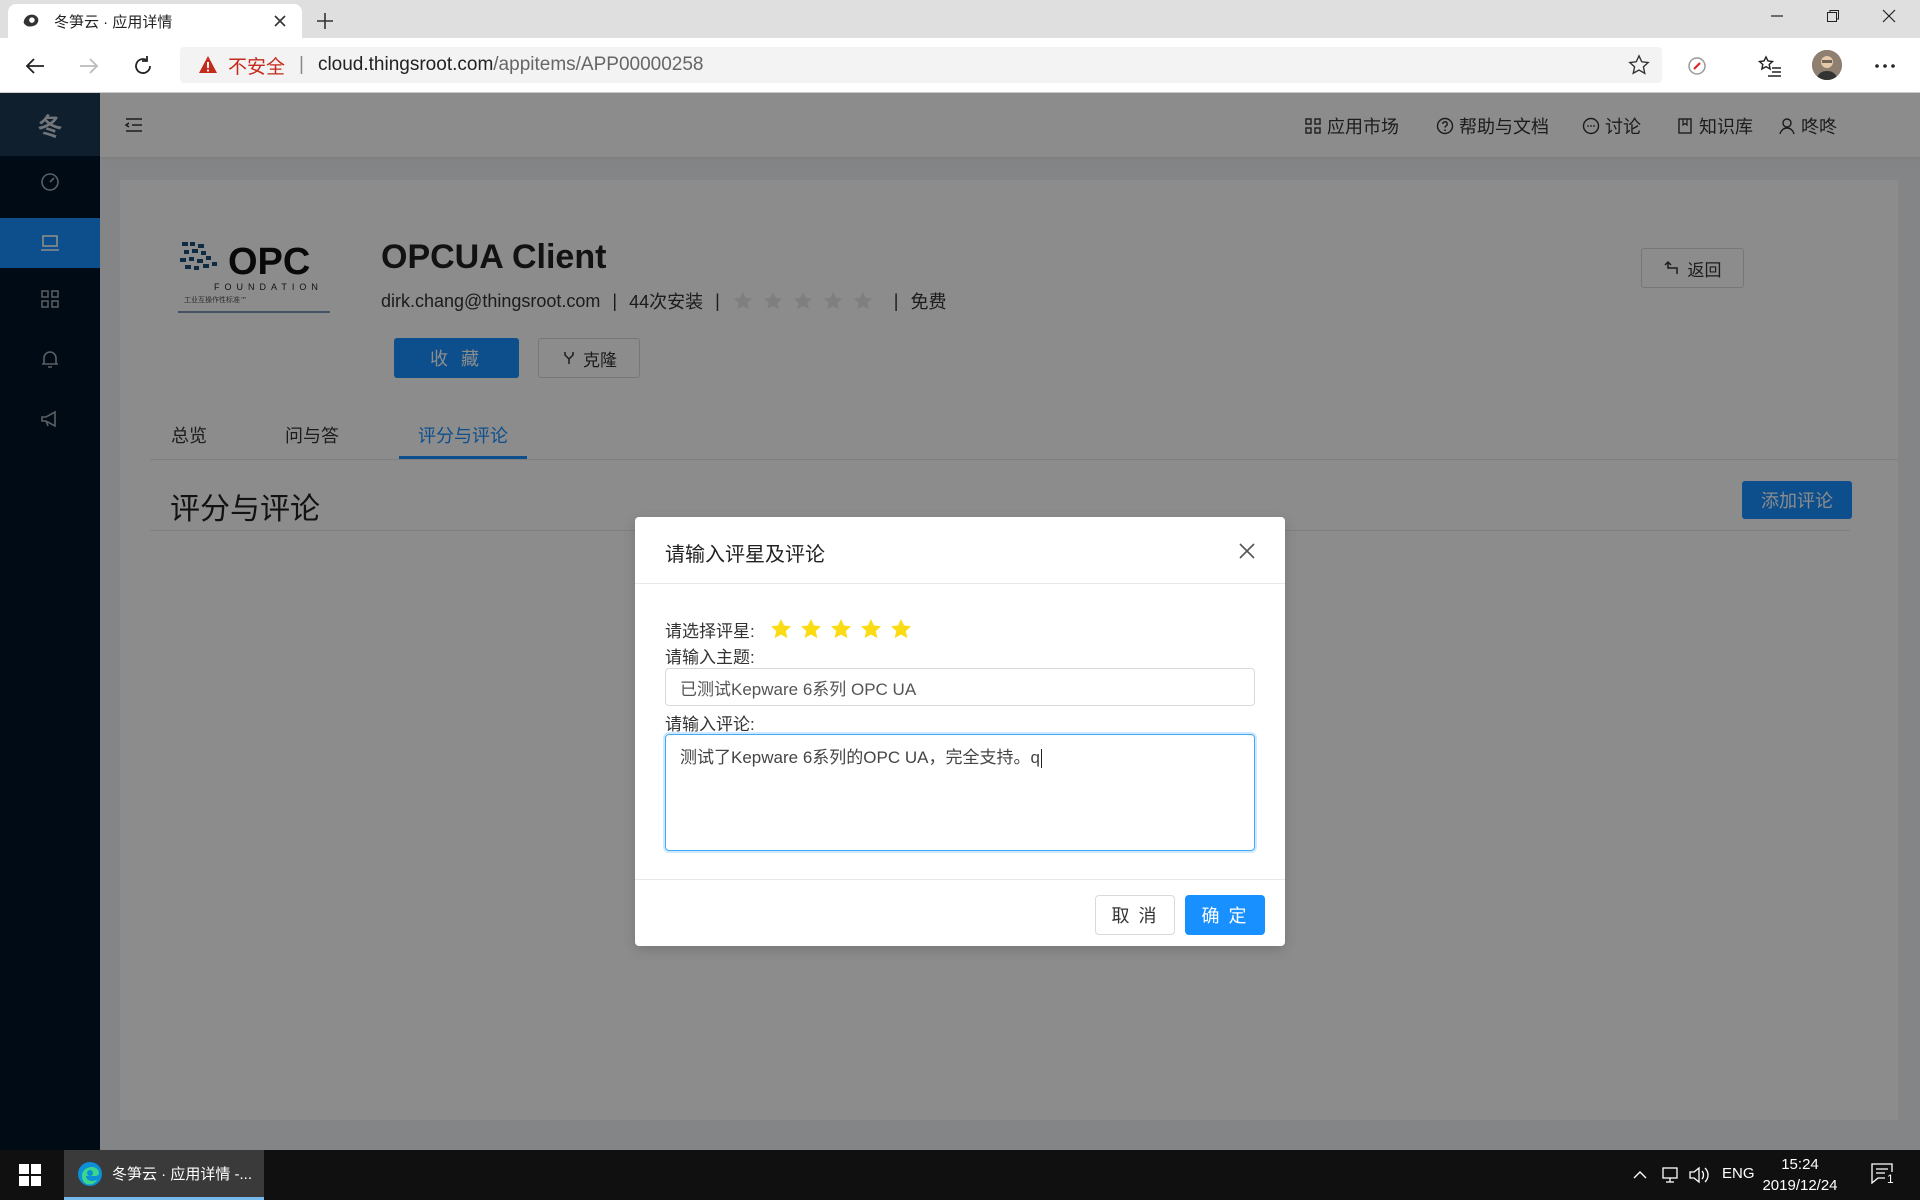 This screenshot has width=1920, height=1200. What do you see at coordinates (1738, 1173) in the screenshot?
I see `input-language: ENG` at bounding box center [1738, 1173].